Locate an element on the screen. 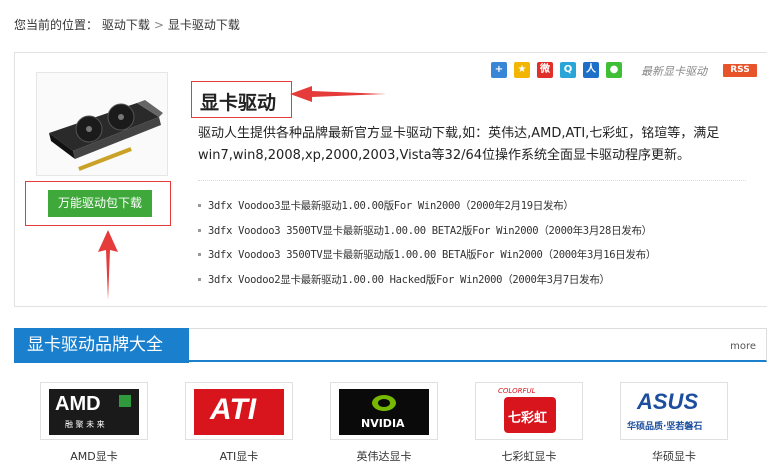 This screenshot has height=465, width=767. button-pointer-arrow-icon is located at coordinates (108, 265).